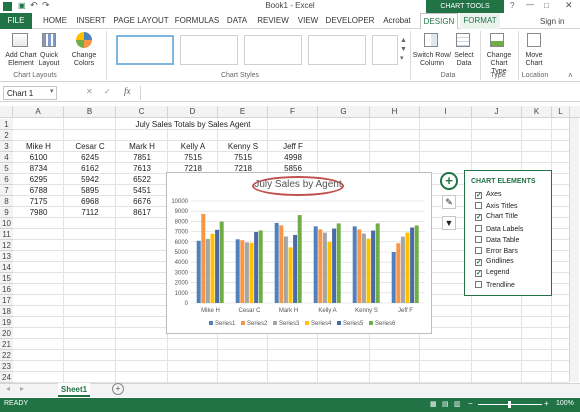 This screenshot has width=580, height=412. What do you see at coordinates (6, 168) in the screenshot?
I see `row-header: 5` at bounding box center [6, 168].